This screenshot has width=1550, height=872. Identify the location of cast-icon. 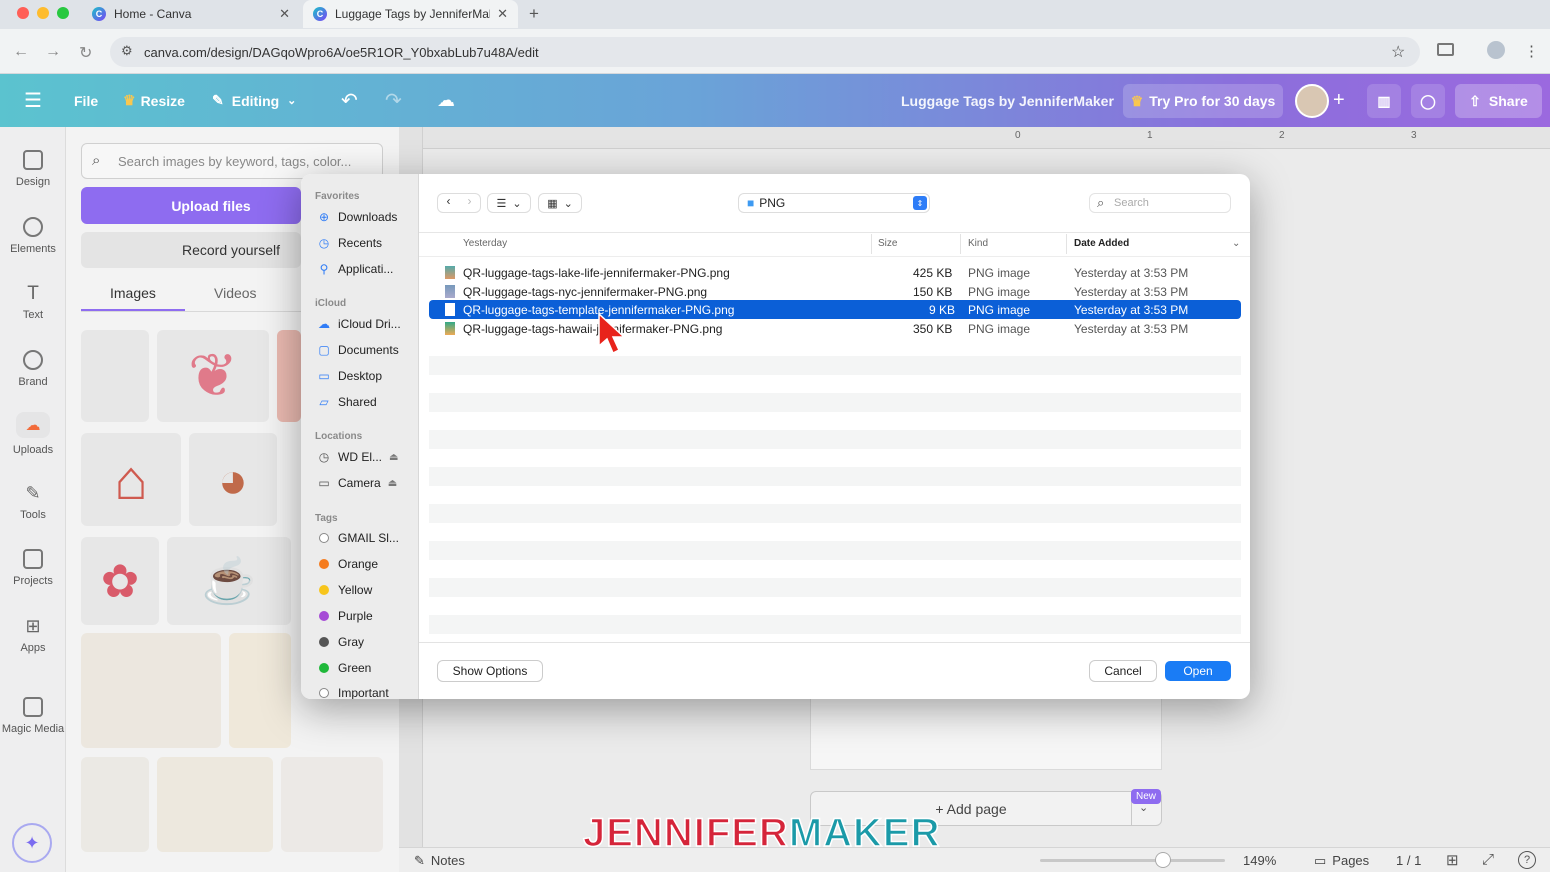
(1445, 49).